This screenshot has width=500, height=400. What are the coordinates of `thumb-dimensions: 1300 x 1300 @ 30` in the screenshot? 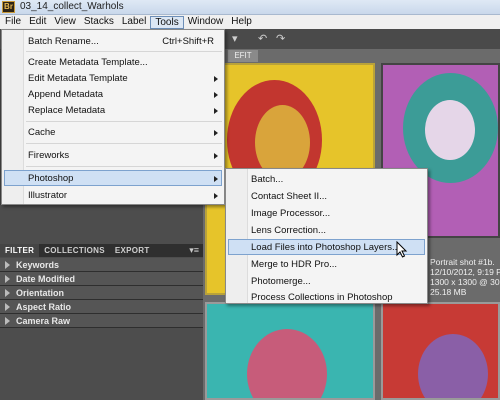 It's located at (465, 282).